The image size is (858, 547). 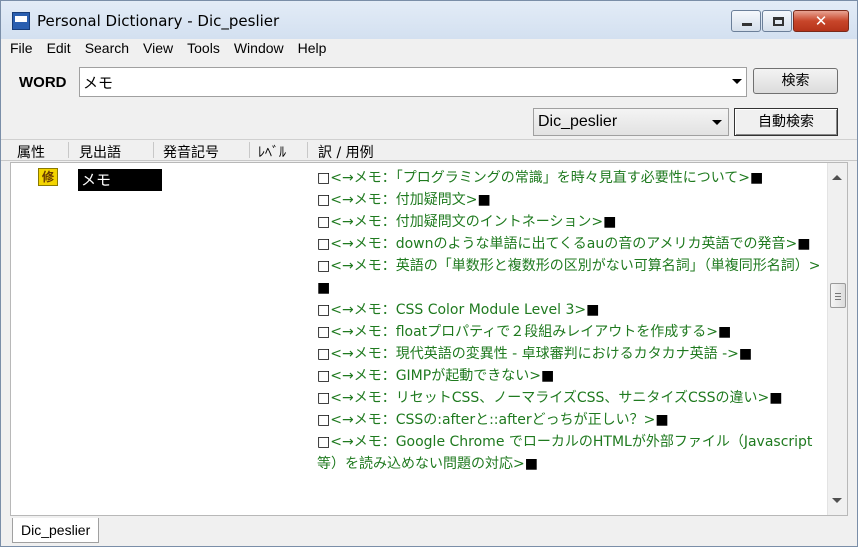 I want to click on menu-view: View, so click(x=158, y=49).